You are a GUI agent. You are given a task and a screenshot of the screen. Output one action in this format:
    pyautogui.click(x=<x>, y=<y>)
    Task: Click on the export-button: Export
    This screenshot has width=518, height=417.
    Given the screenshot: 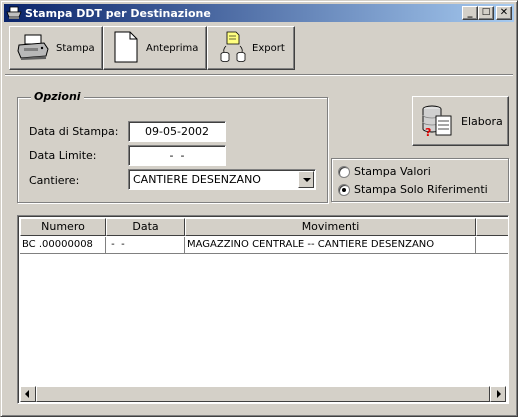 What is the action you would take?
    pyautogui.click(x=251, y=48)
    